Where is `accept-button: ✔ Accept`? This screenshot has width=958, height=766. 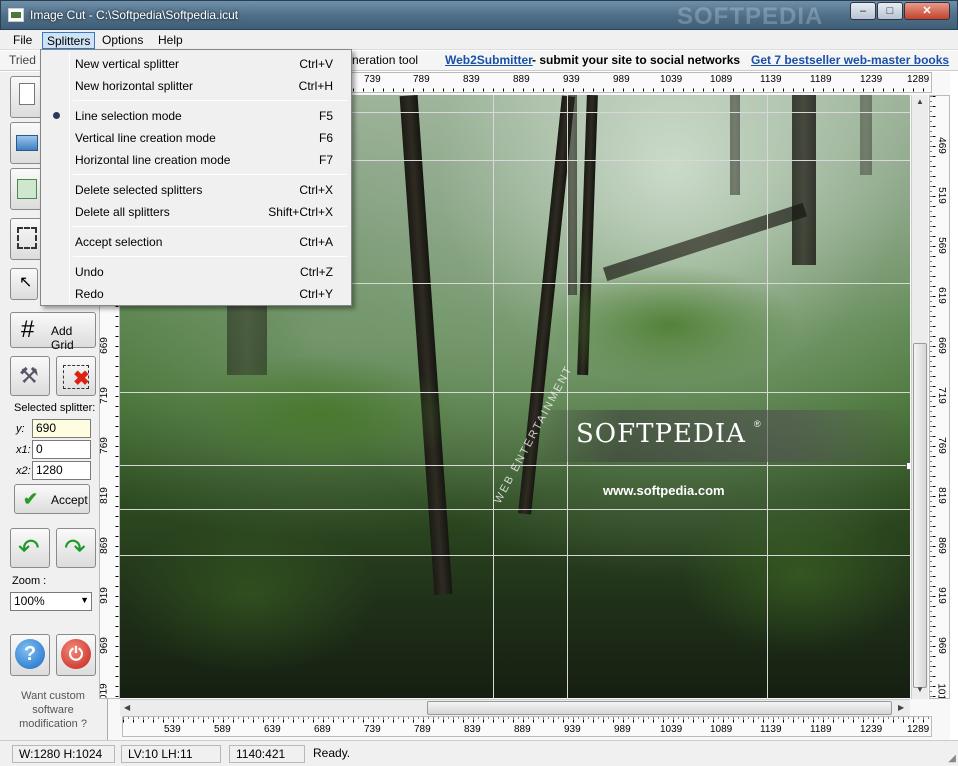
accept-button: ✔ Accept is located at coordinates (52, 499).